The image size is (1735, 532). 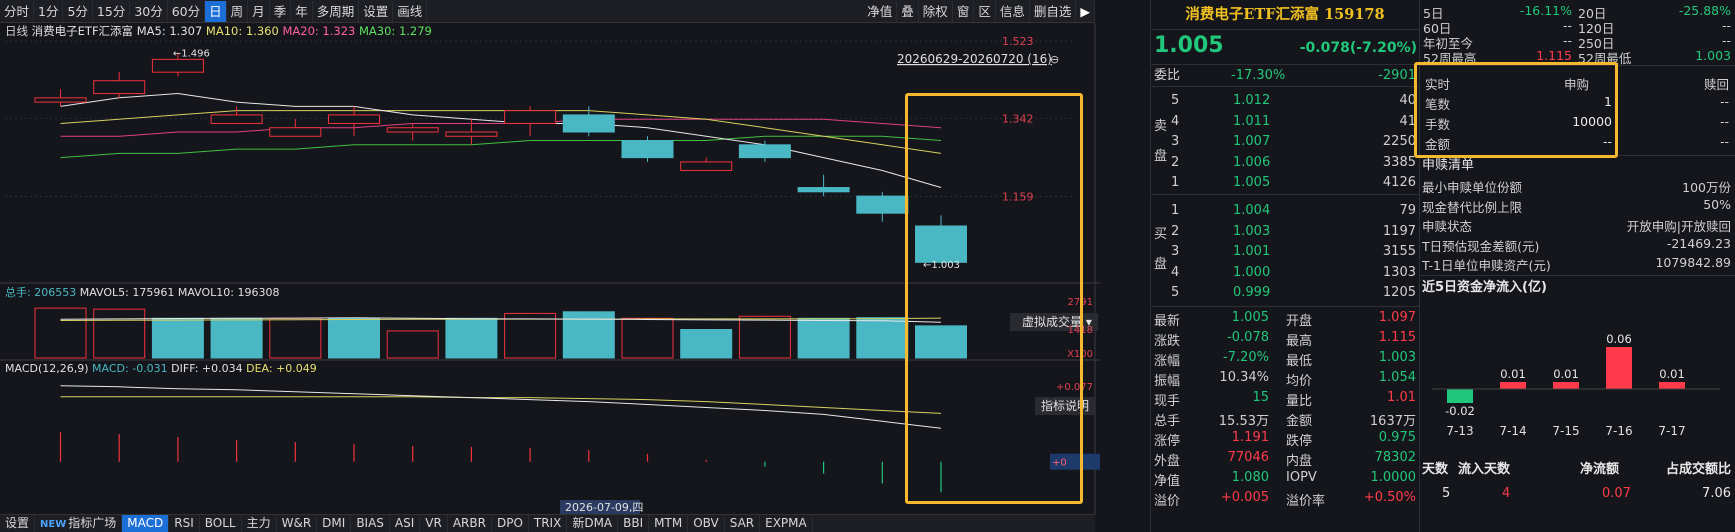 What do you see at coordinates (49, 11) in the screenshot?
I see `period-tab: 1分` at bounding box center [49, 11].